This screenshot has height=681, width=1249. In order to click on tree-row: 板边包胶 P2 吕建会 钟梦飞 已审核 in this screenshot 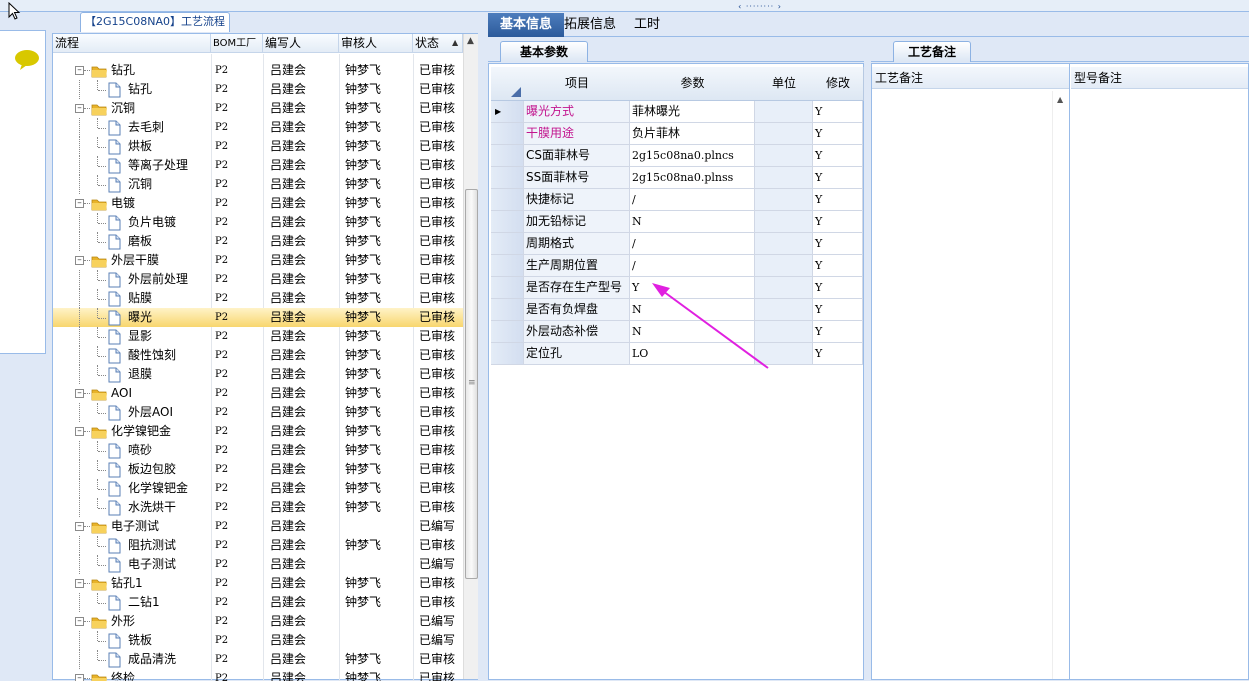, I will do `click(258, 469)`.